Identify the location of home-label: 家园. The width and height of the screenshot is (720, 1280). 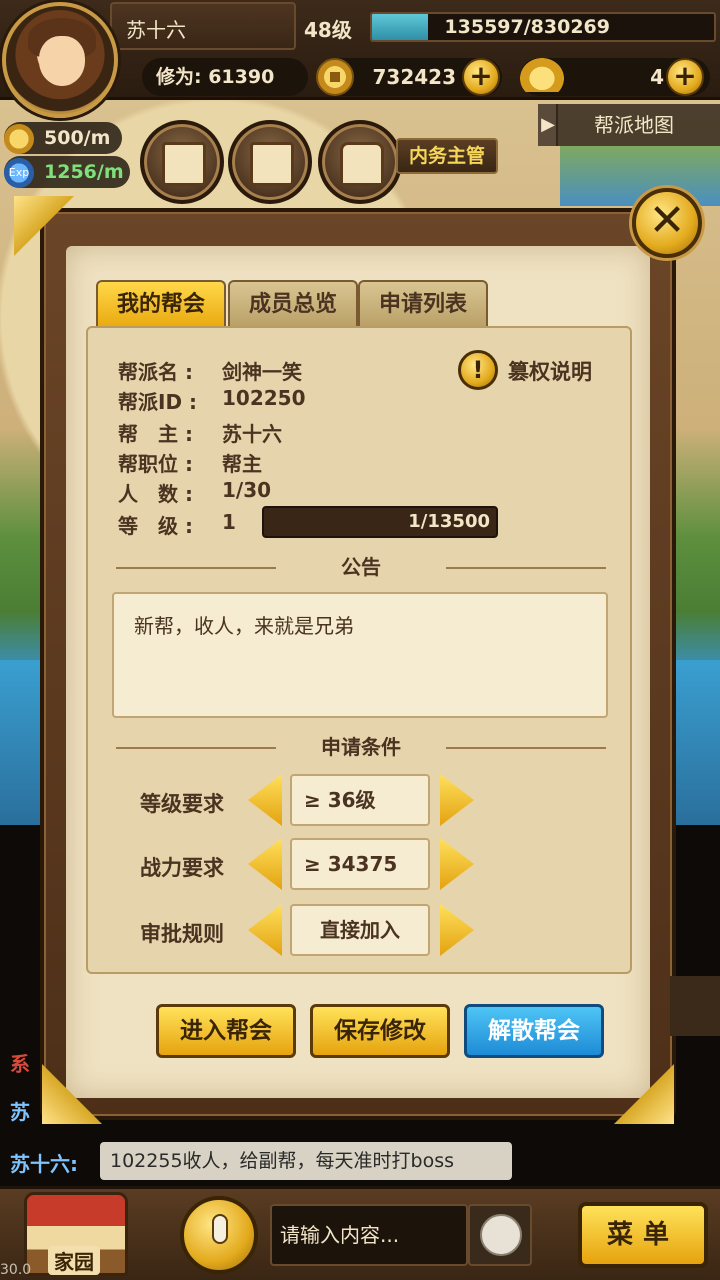
(74, 1260).